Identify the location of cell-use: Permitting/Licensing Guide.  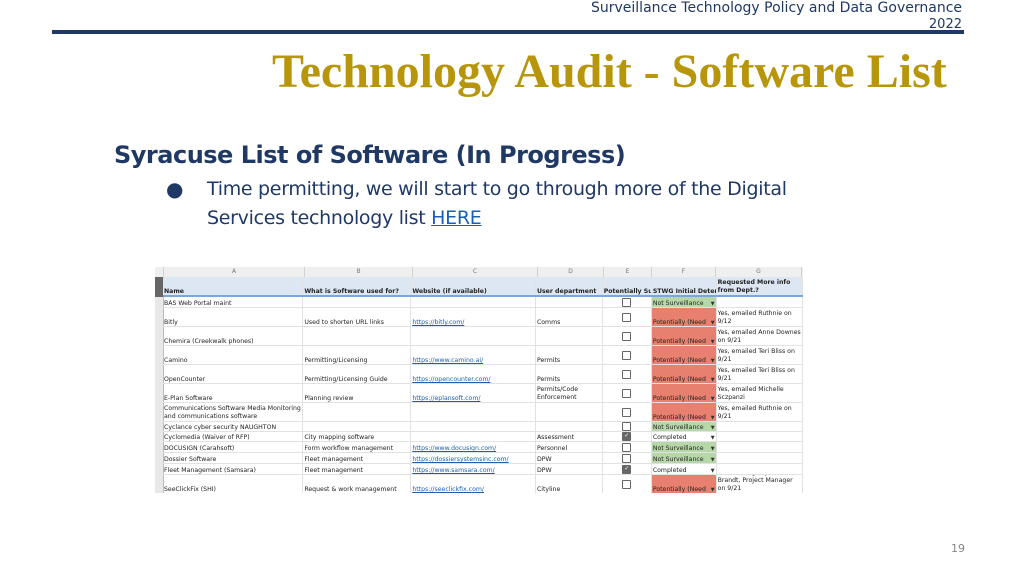
(357, 374).